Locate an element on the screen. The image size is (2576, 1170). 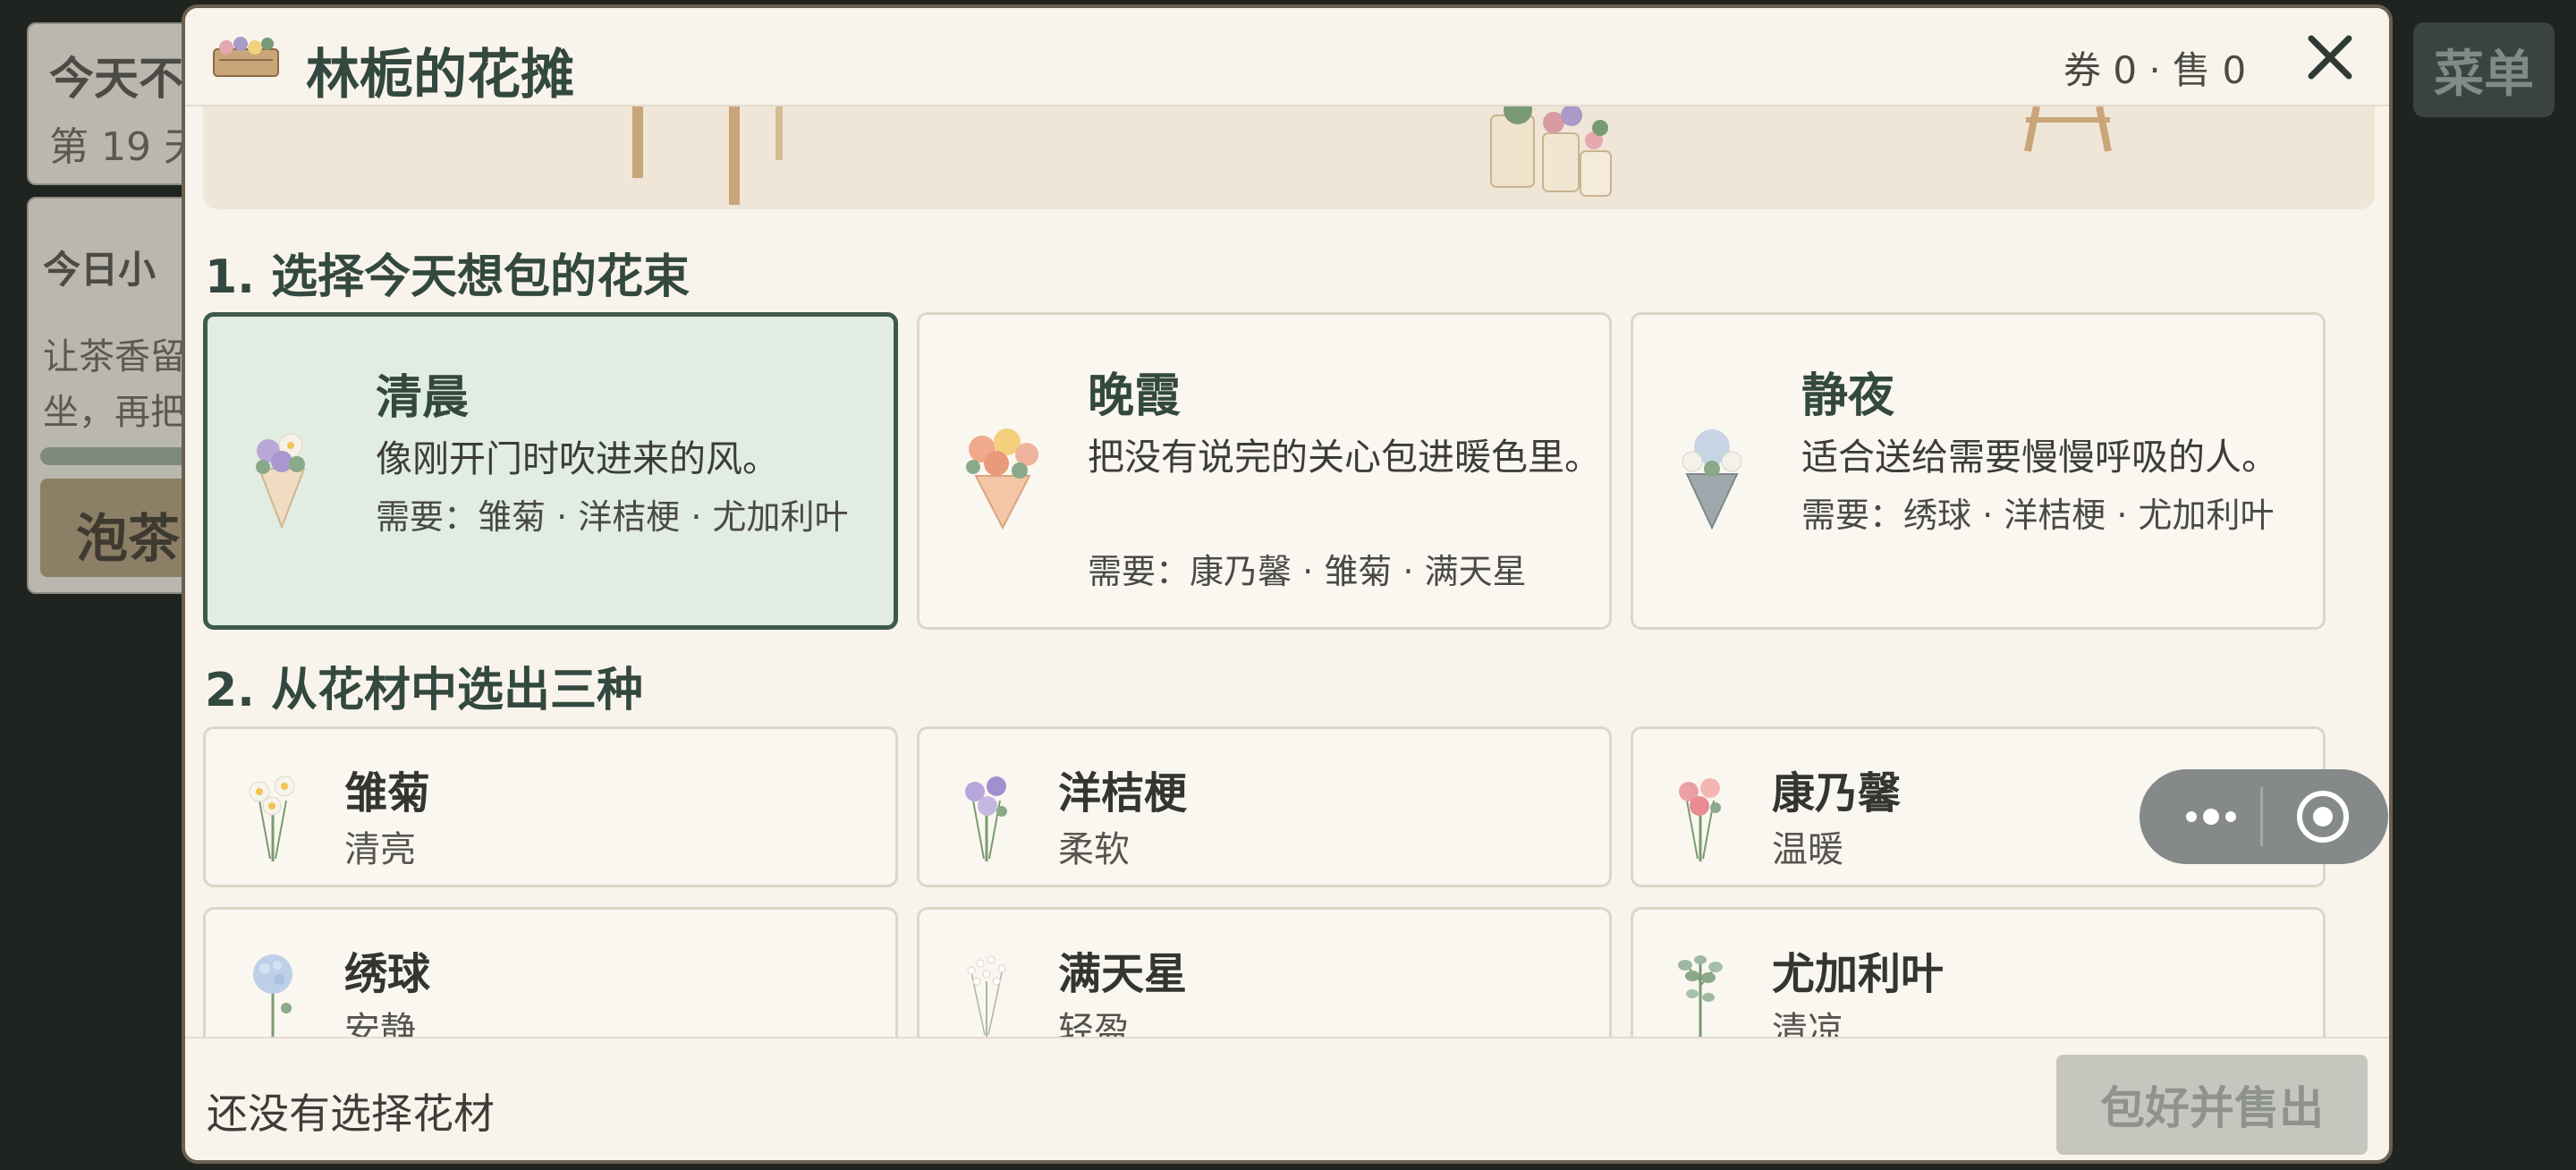
more-dots-icon is located at coordinates (2211, 817).